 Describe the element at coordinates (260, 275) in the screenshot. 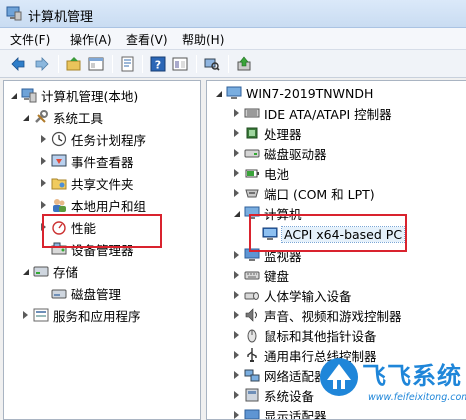

I see `device-category-keyboards: 键盘` at that location.